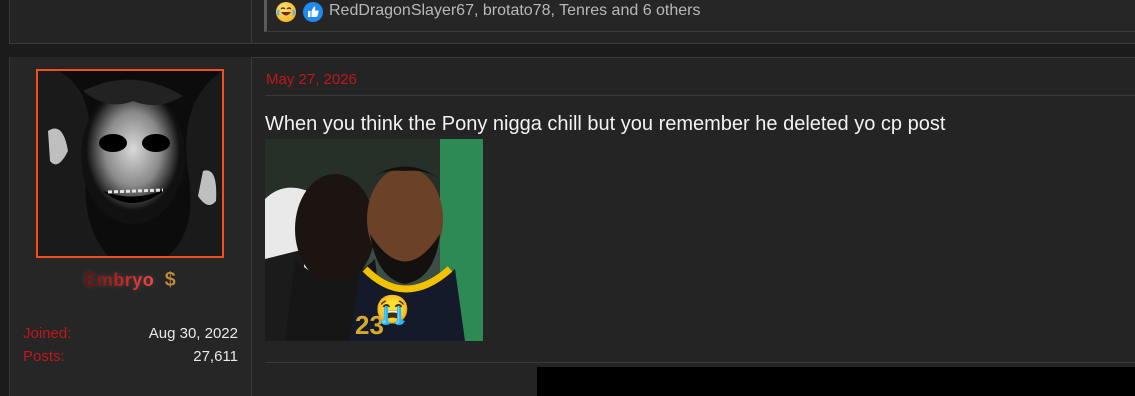  Describe the element at coordinates (119, 280) in the screenshot. I see `username-link: Embryo` at that location.